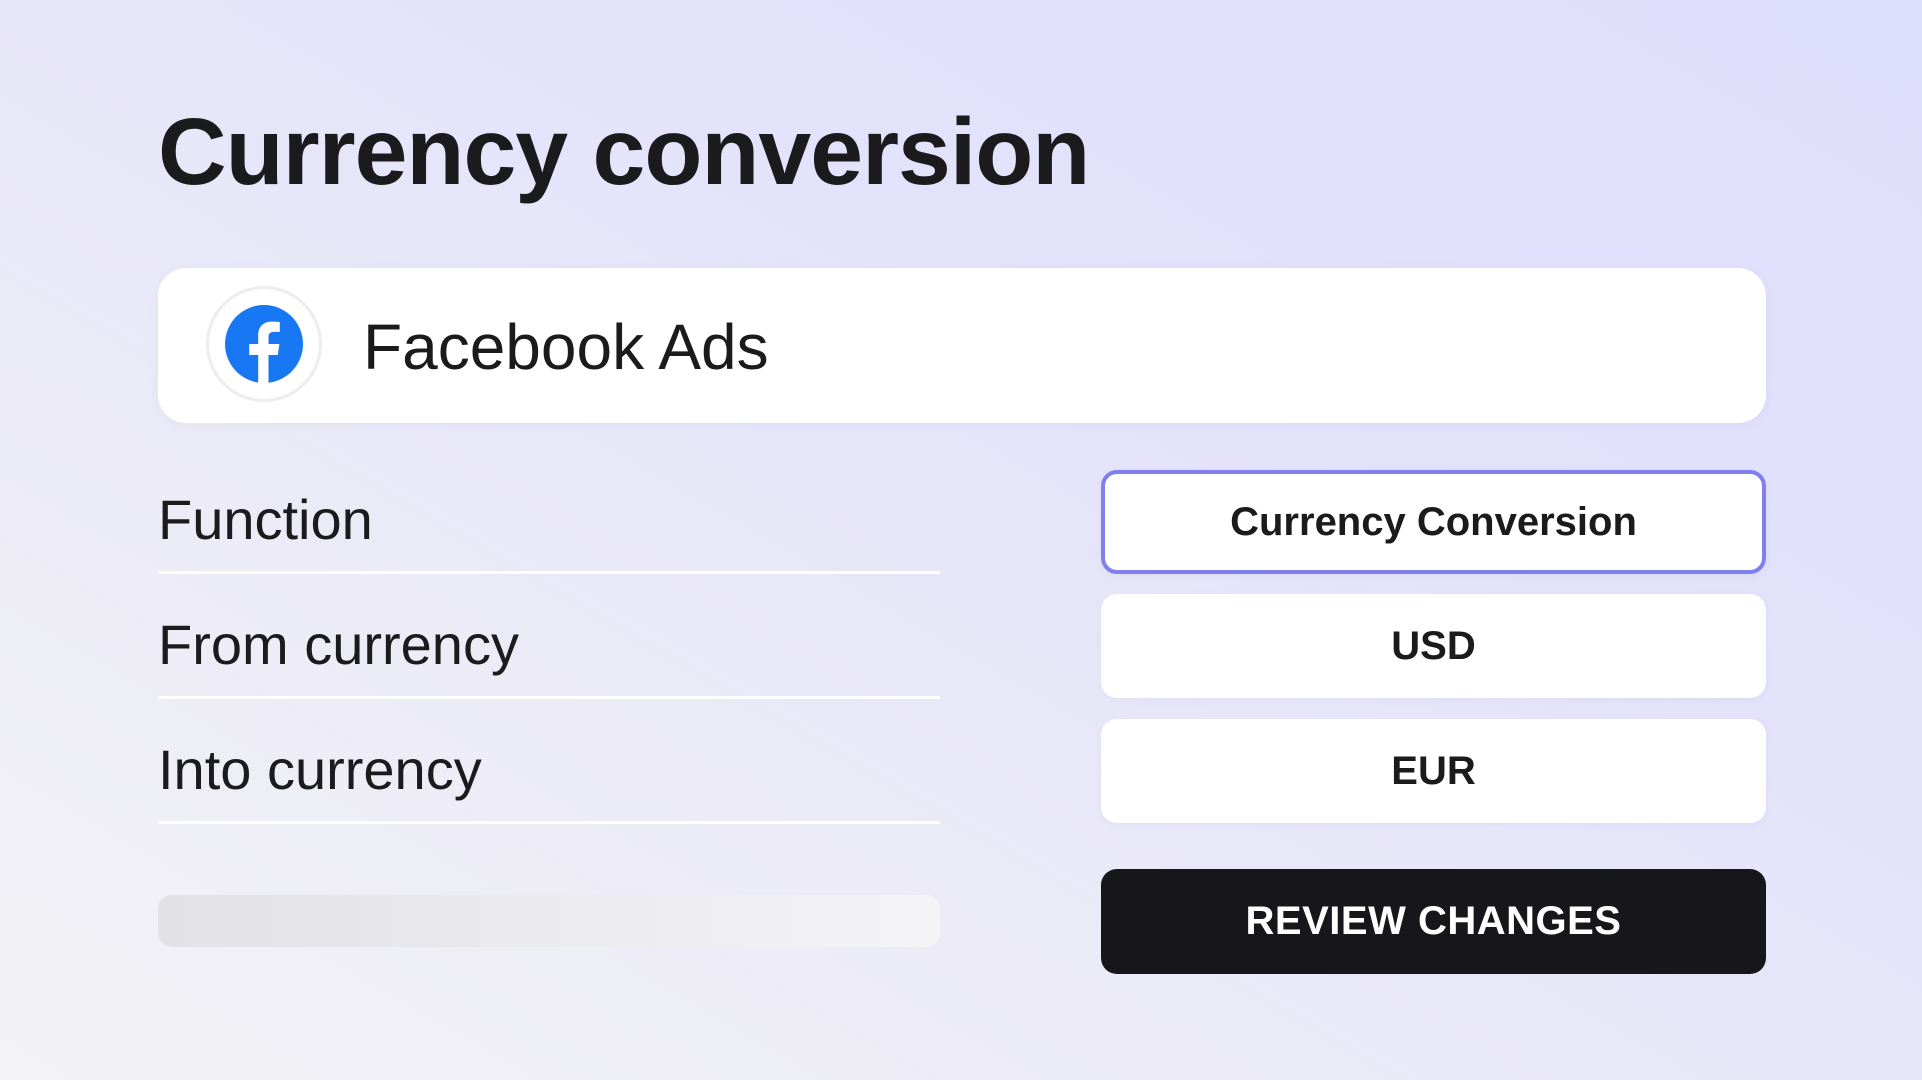 Image resolution: width=1922 pixels, height=1080 pixels. What do you see at coordinates (1433, 646) in the screenshot?
I see `from-currency-select: USD` at bounding box center [1433, 646].